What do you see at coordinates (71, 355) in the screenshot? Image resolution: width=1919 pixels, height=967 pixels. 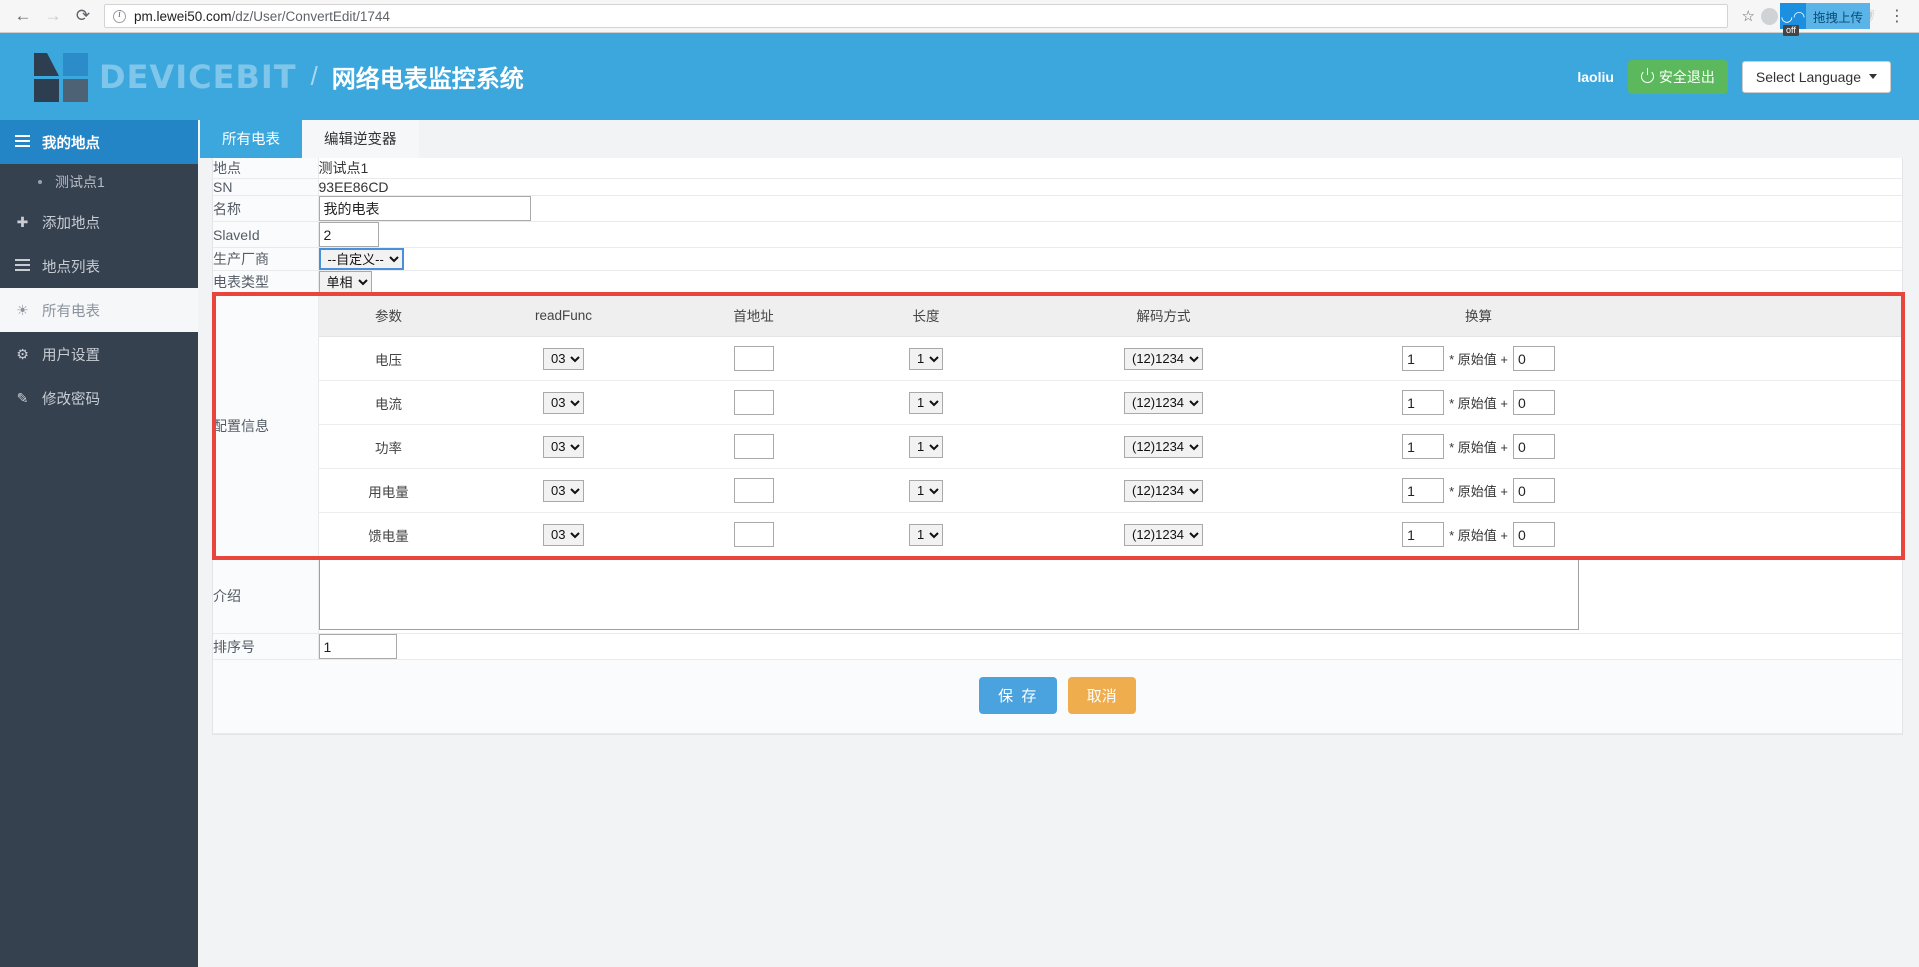 I see `sidebar-item-label: 用户设置` at bounding box center [71, 355].